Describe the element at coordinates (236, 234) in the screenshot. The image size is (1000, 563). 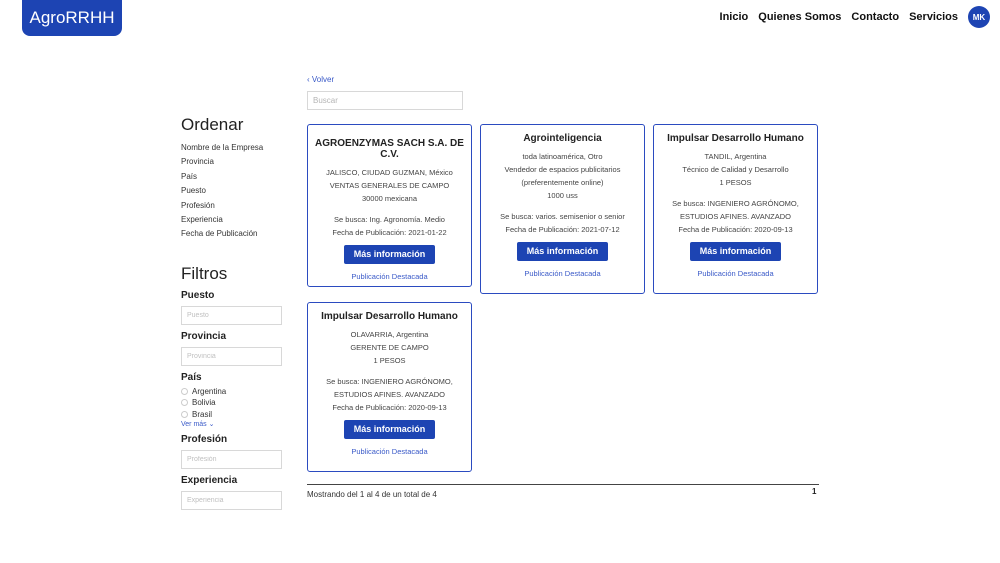
I see `sort-by-date: Fecha de Publicación` at that location.